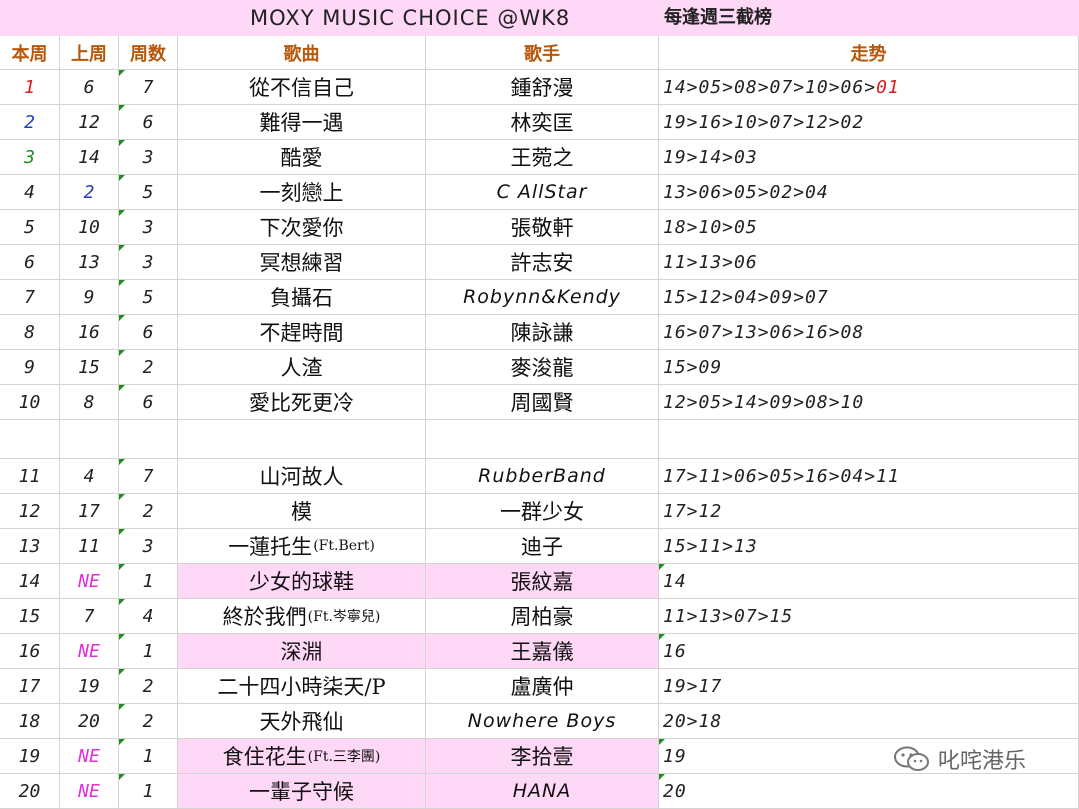 This screenshot has width=1079, height=809. Describe the element at coordinates (911, 758) in the screenshot. I see `wechat-icon` at that location.